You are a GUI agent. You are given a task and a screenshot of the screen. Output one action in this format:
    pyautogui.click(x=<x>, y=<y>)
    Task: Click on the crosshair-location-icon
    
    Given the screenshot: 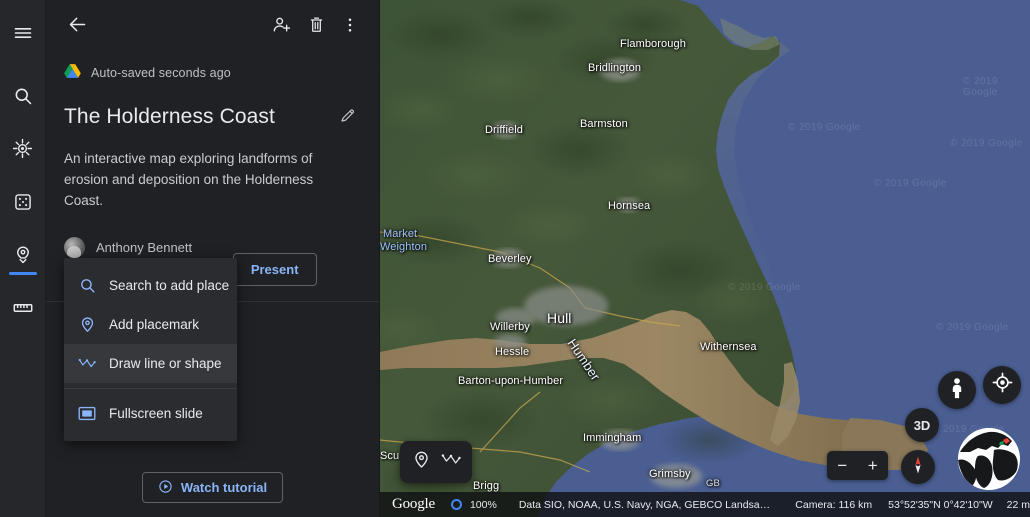 What is the action you would take?
    pyautogui.click(x=1002, y=385)
    